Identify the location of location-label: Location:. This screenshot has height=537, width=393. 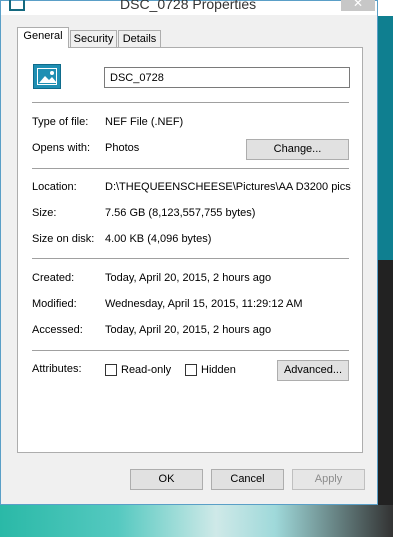
(54, 187).